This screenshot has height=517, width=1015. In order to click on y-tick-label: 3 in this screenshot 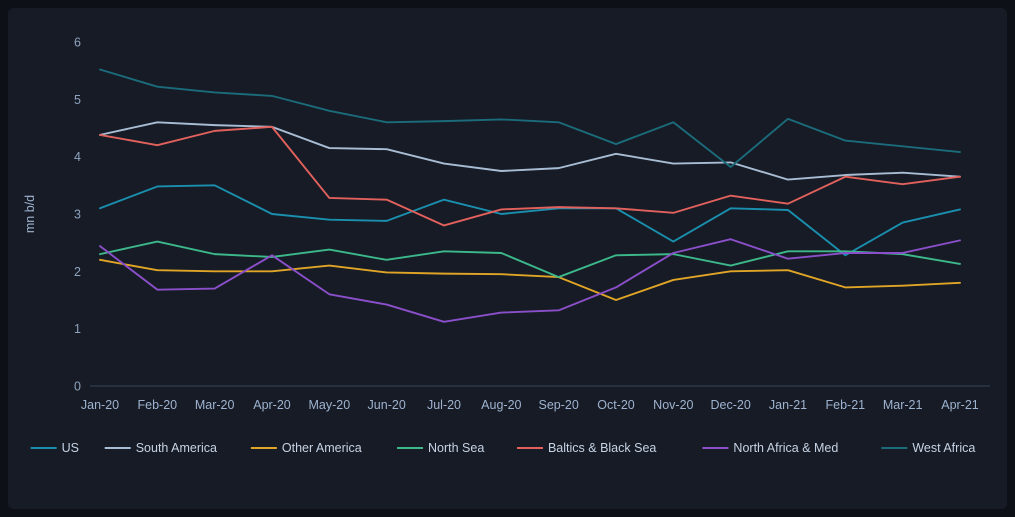, I will do `click(77, 215)`.